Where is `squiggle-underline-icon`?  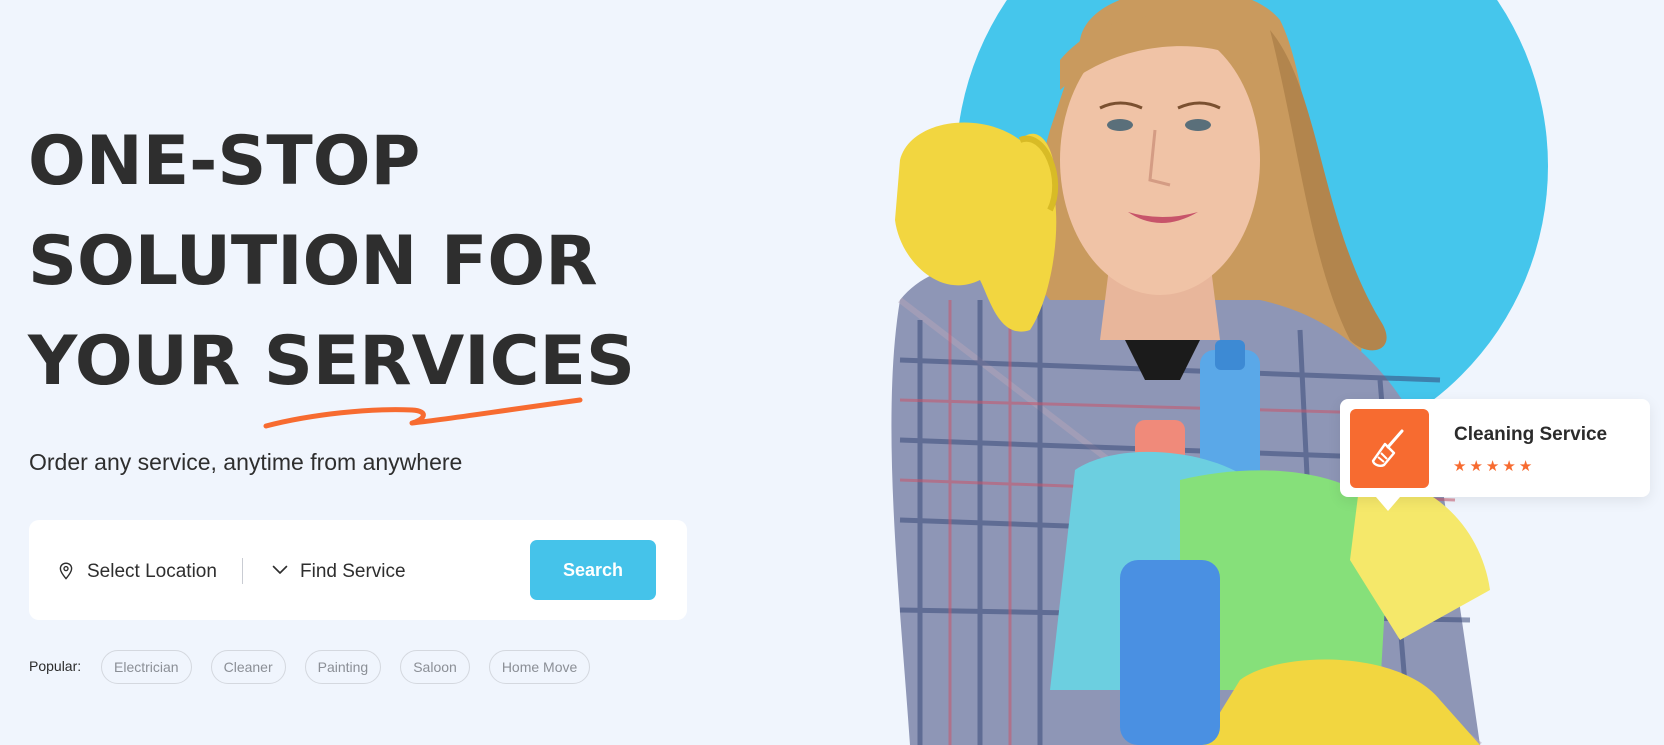 squiggle-underline-icon is located at coordinates (423, 413).